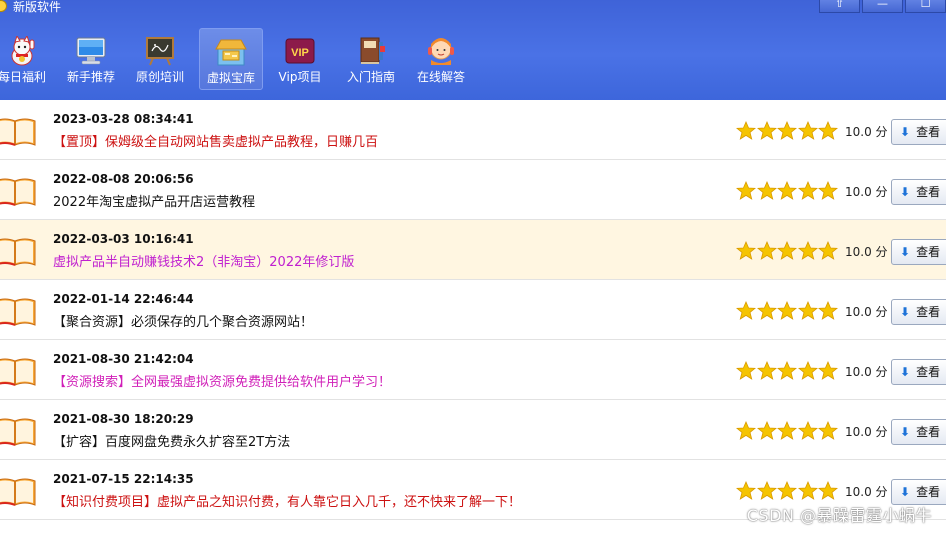 The height and width of the screenshot is (534, 946). I want to click on tool-online-answers: 在线解答, so click(441, 59).